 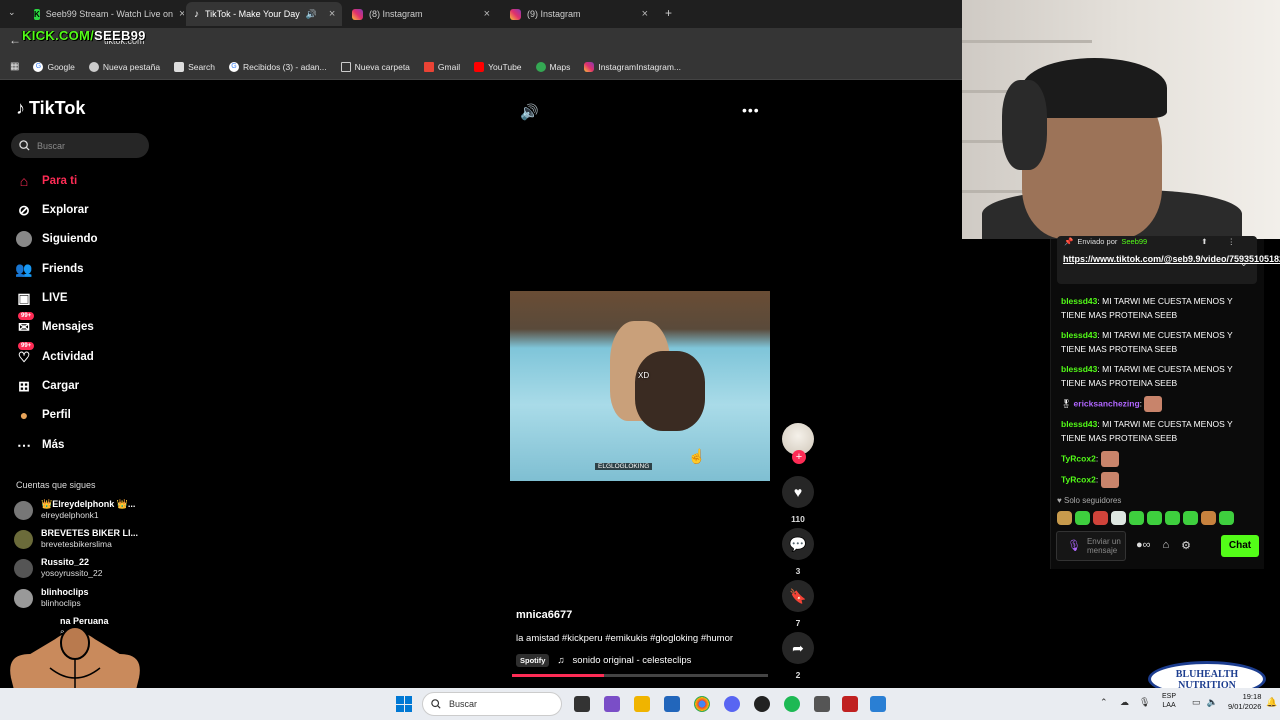 I want to click on tray-chevron-icon: ⌃, so click(x=1104, y=702).